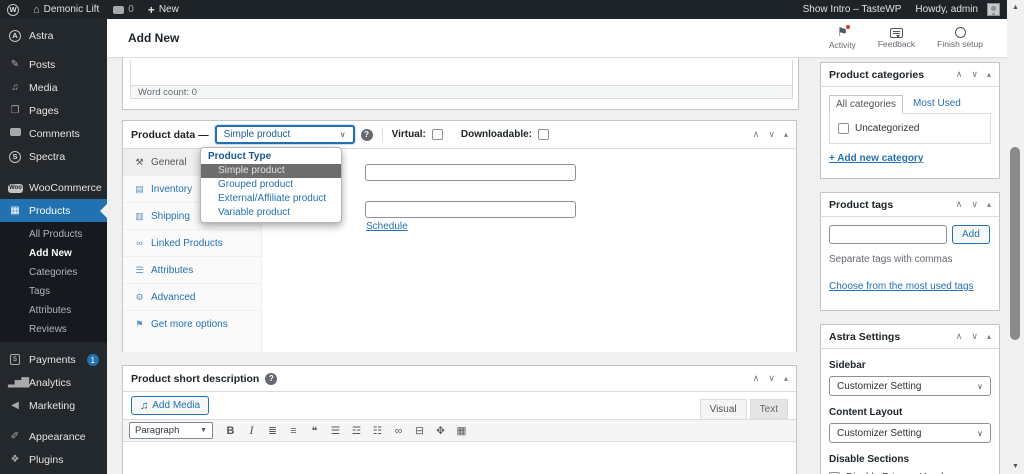 Image resolution: width=1024 pixels, height=474 pixels. What do you see at coordinates (957, 9) in the screenshot?
I see `howdy-admin-menu: Howdy, admin` at bounding box center [957, 9].